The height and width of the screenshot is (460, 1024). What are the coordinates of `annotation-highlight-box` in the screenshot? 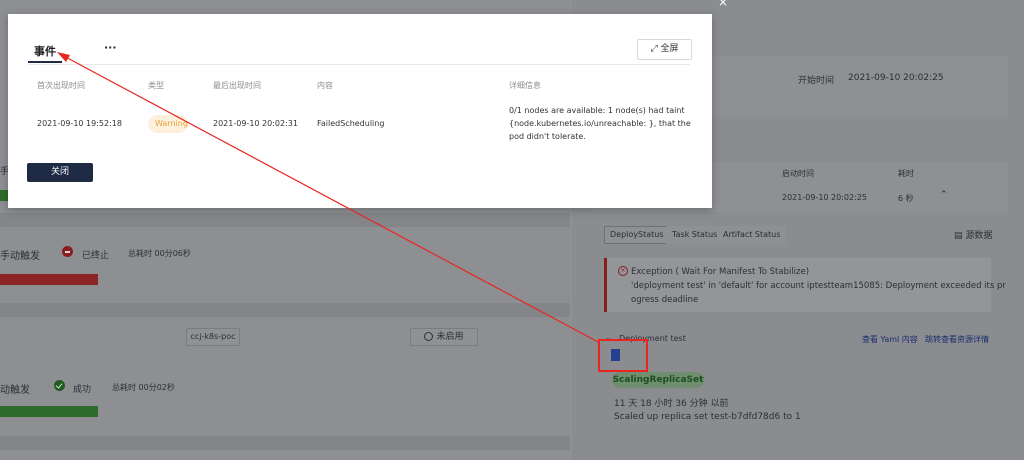 It's located at (623, 355).